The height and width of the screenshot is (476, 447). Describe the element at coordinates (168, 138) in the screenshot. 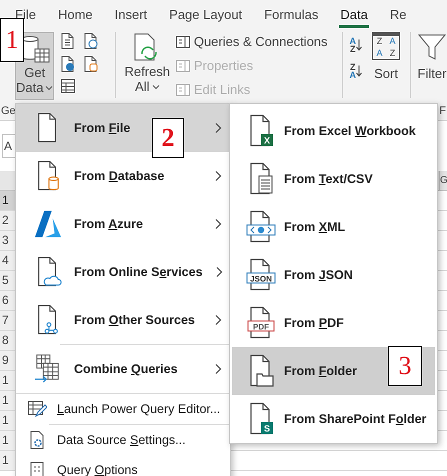

I see `step-number-tooltip: 2` at that location.